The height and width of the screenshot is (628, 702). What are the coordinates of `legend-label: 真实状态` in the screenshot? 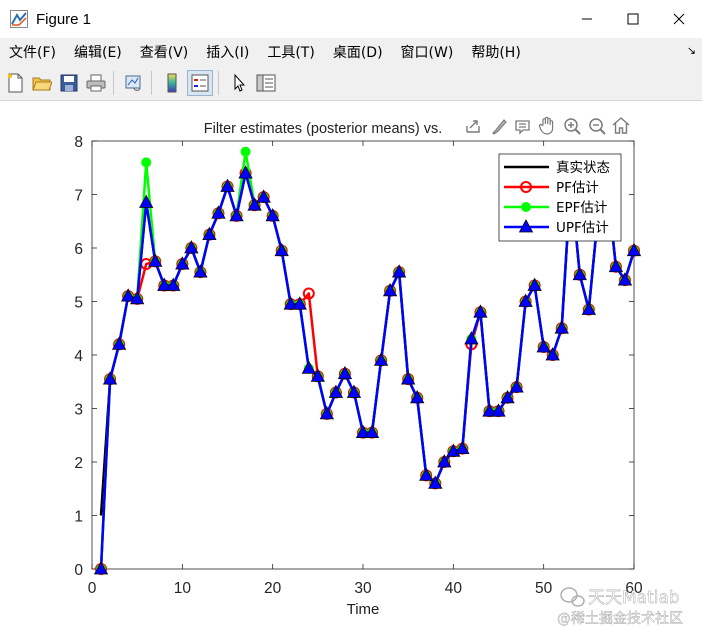 It's located at (583, 168).